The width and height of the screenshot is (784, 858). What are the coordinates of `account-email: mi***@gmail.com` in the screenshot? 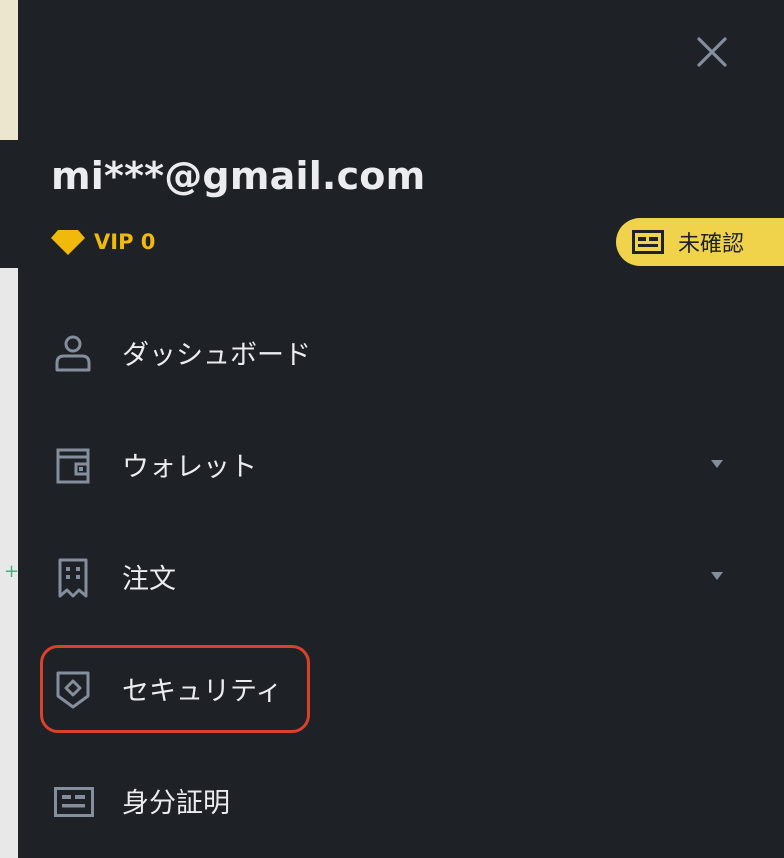 It's located at (238, 176).